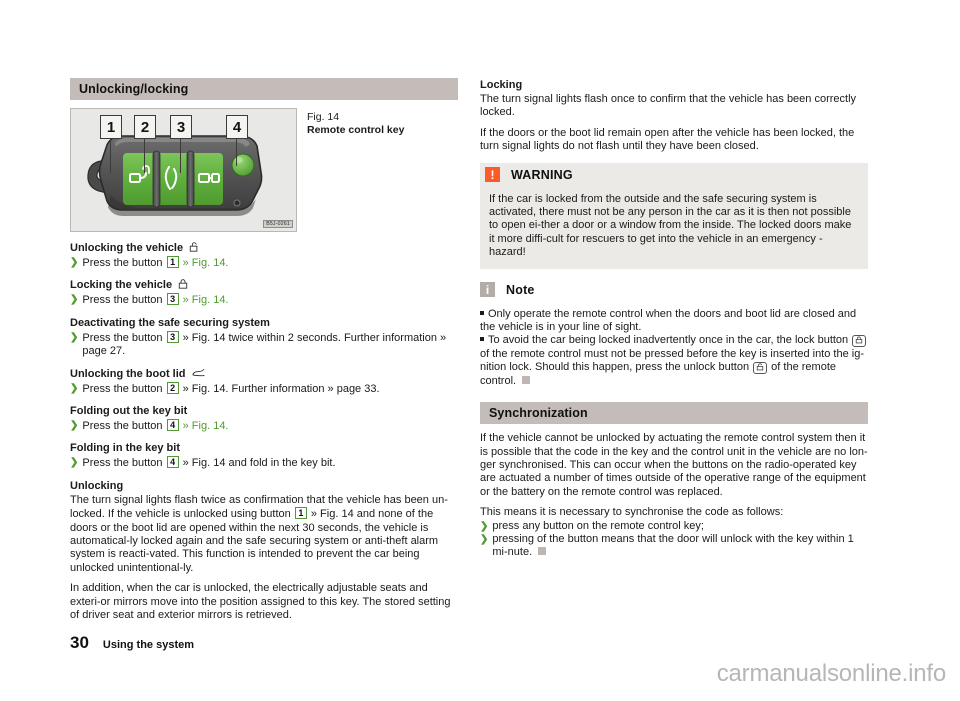 The width and height of the screenshot is (960, 701). Describe the element at coordinates (257, 463) in the screenshot. I see `list-item-post: » Fig. 14 and fold in the key bit.` at that location.